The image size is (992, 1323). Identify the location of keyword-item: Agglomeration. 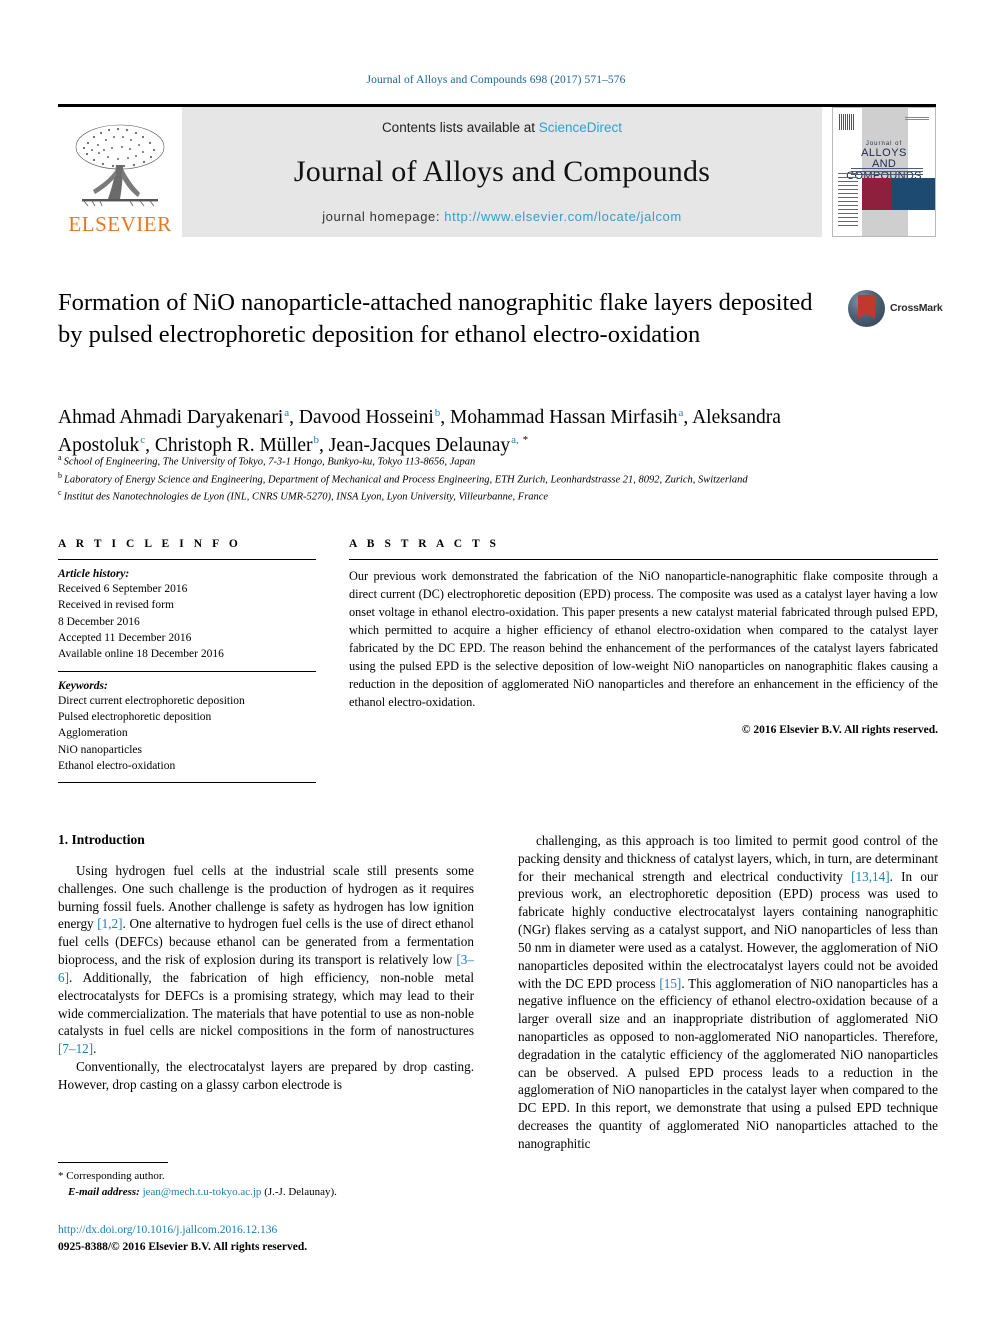
(93, 733).